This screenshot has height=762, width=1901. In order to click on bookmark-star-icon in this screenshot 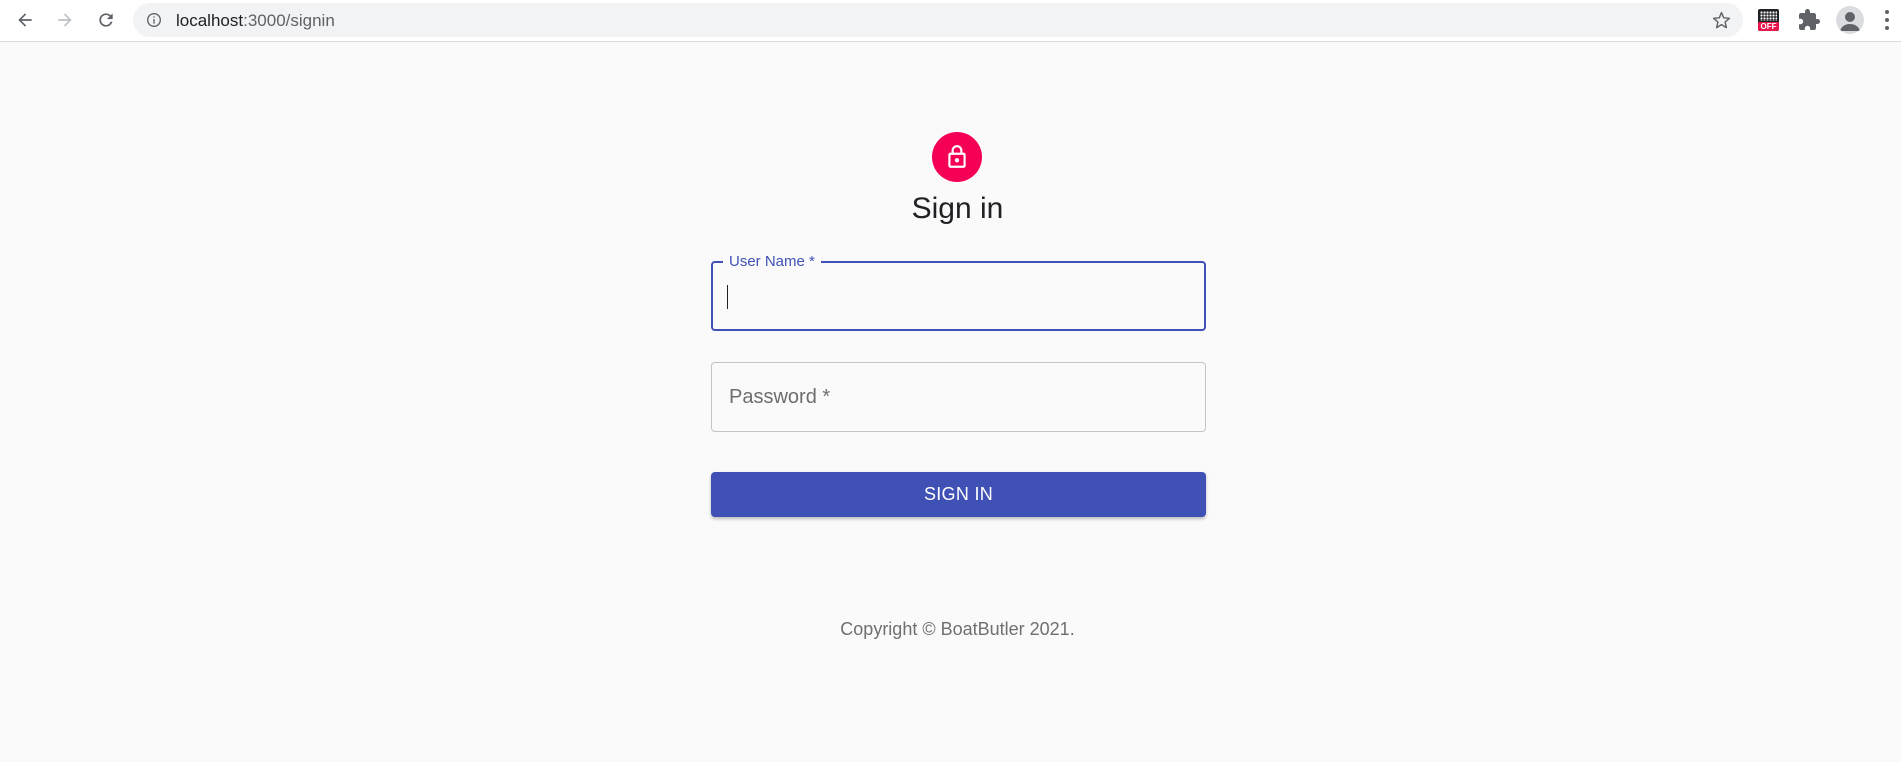, I will do `click(1721, 20)`.